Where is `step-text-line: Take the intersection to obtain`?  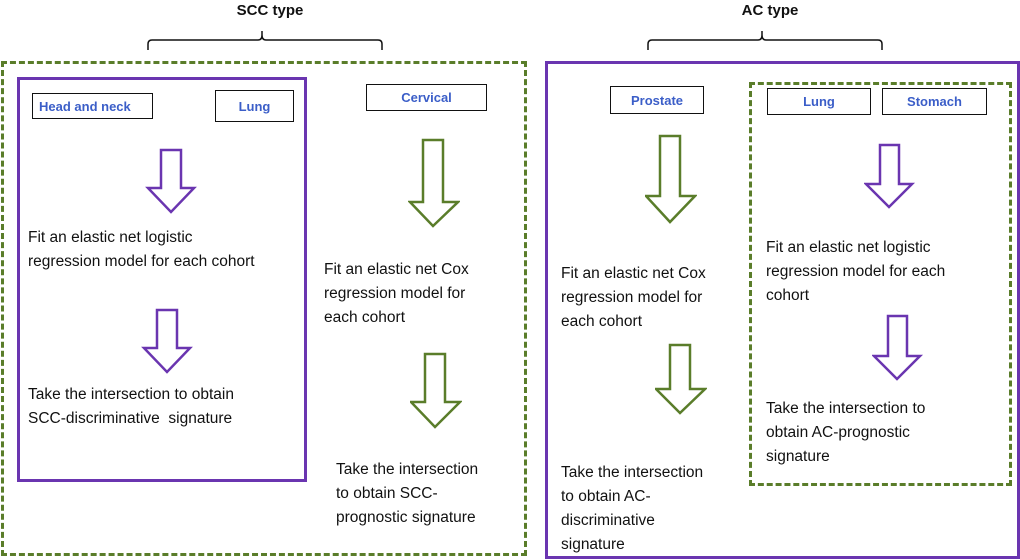
step-text-line: Take the intersection to obtain is located at coordinates (131, 394).